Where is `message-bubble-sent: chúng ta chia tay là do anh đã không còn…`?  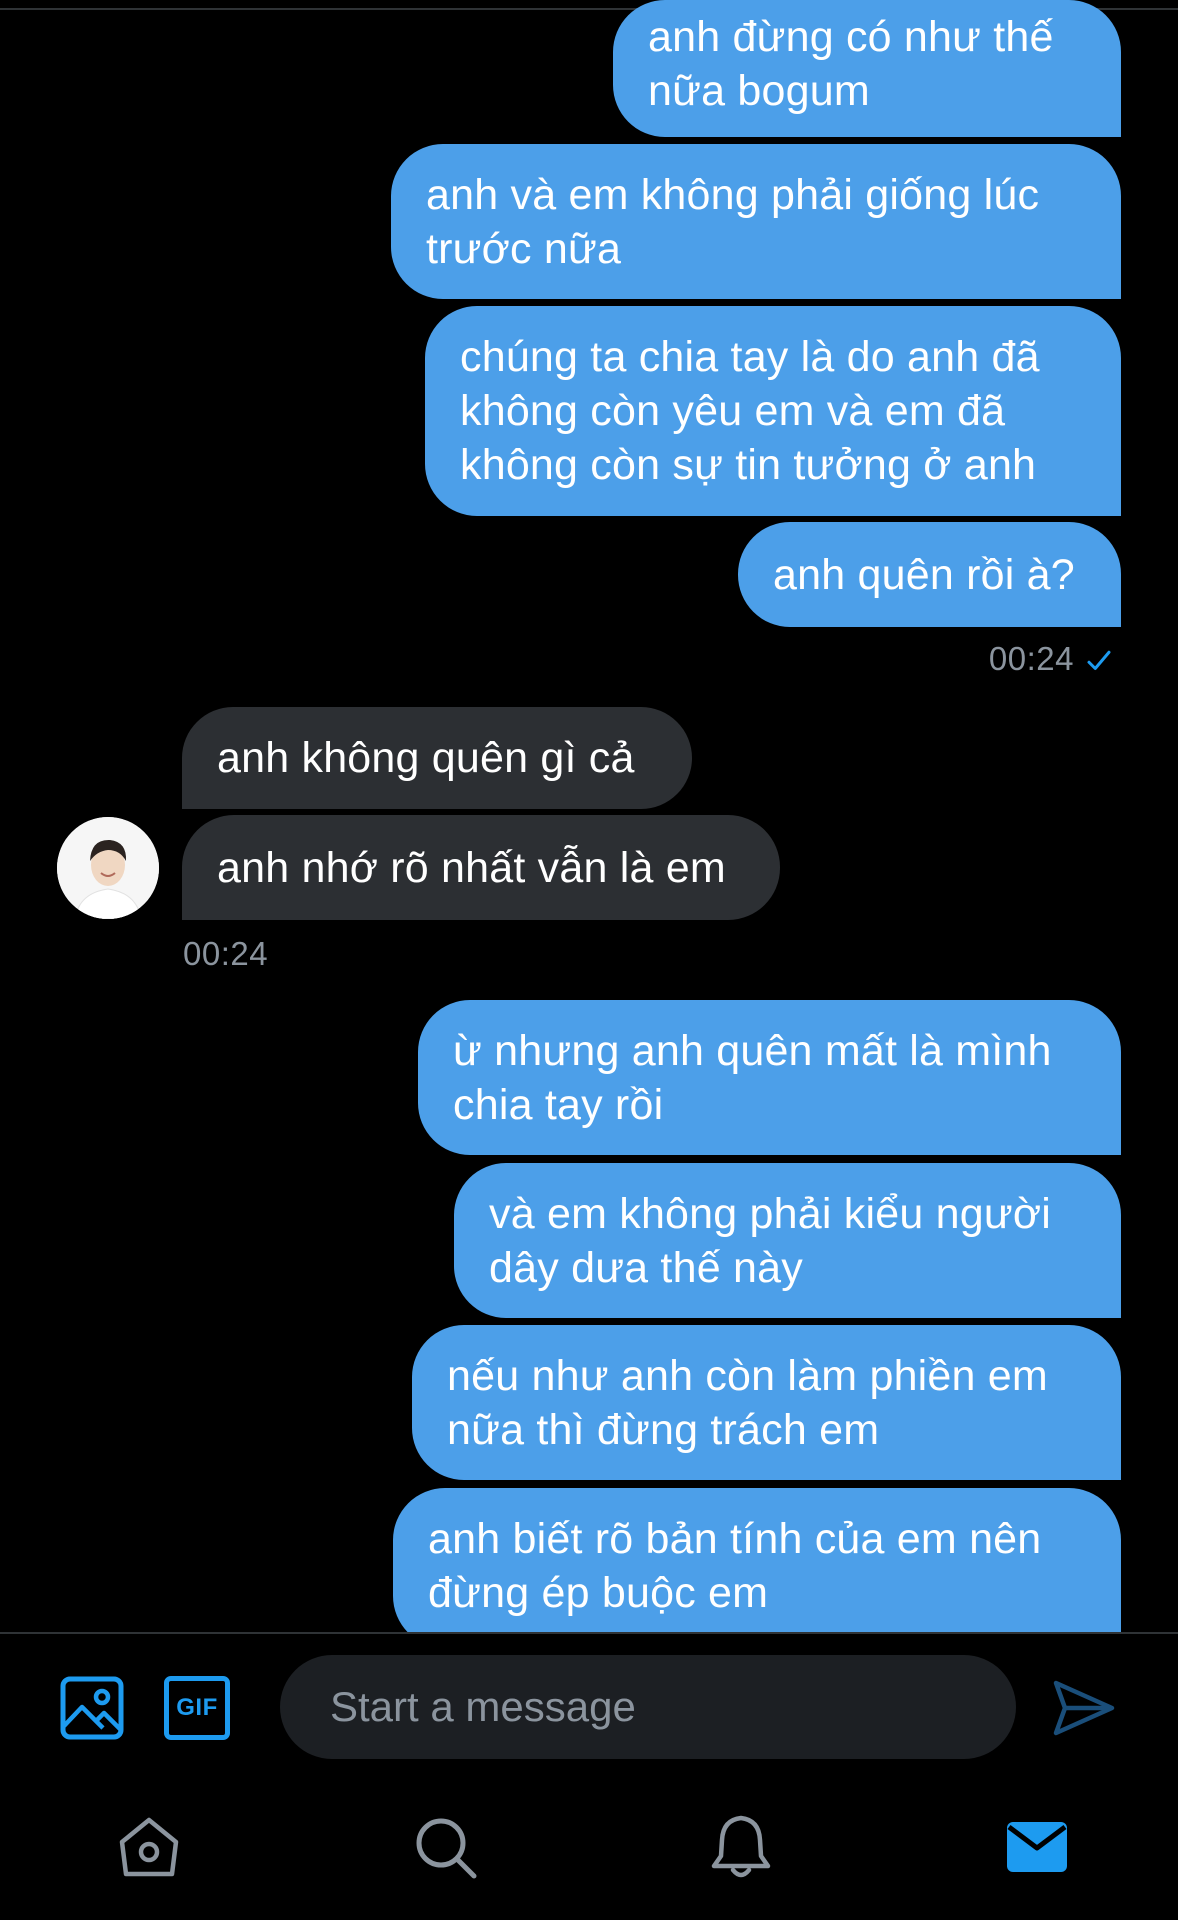 message-bubble-sent: chúng ta chia tay là do anh đã không còn… is located at coordinates (773, 411).